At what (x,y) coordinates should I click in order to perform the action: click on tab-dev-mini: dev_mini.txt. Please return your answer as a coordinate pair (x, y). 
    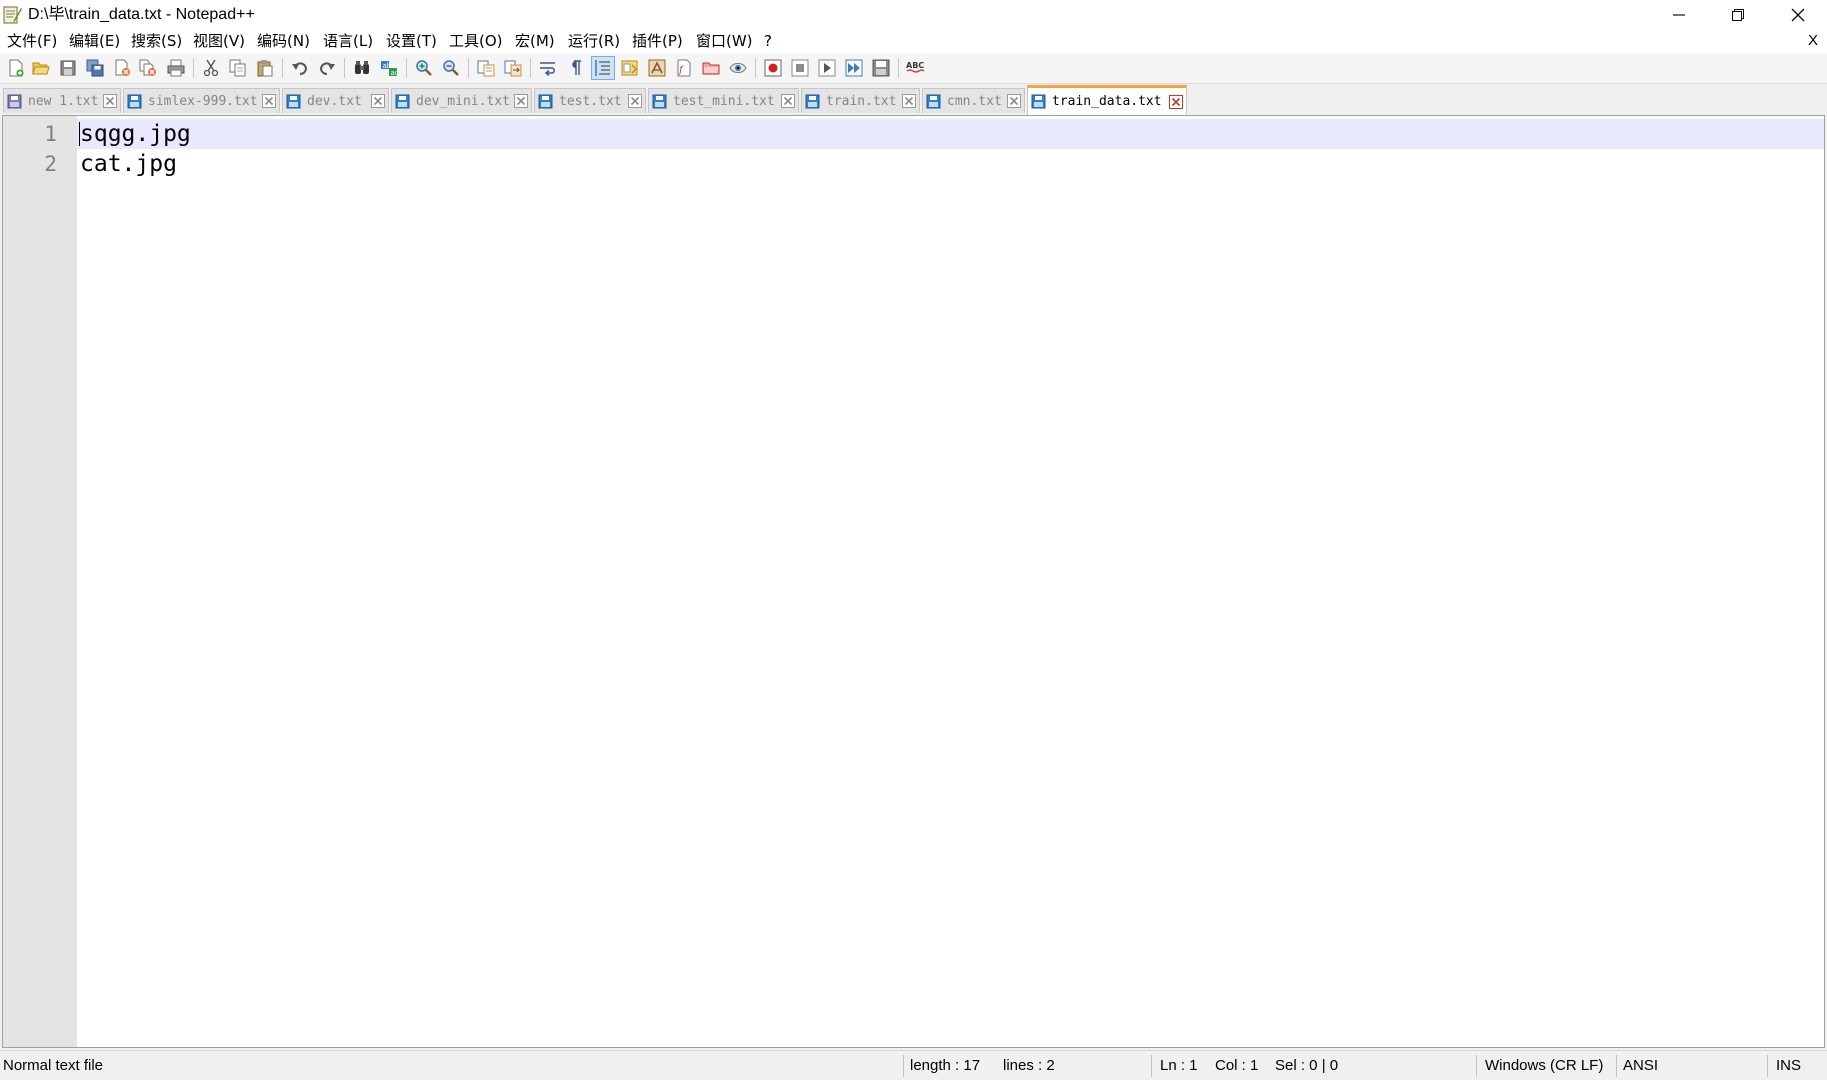
    Looking at the image, I should click on (461, 100).